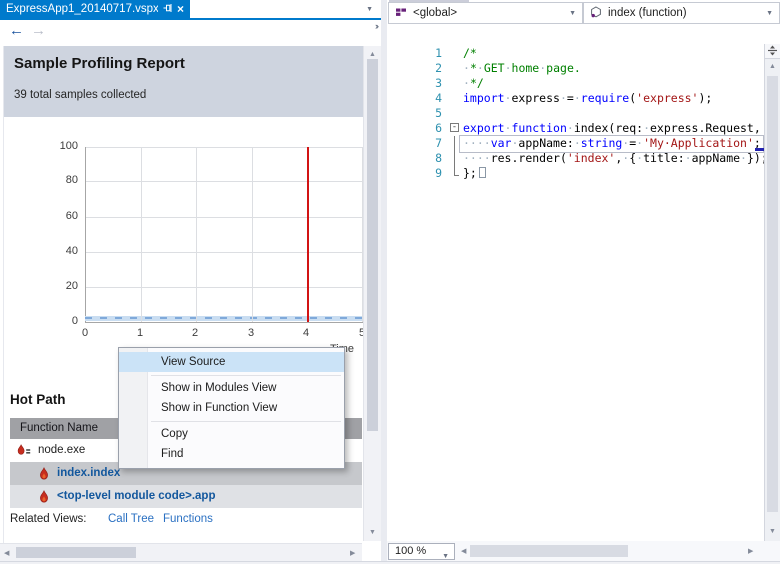 This screenshot has width=780, height=564. What do you see at coordinates (231, 362) in the screenshot?
I see `menu-item-view-source: View Source` at bounding box center [231, 362].